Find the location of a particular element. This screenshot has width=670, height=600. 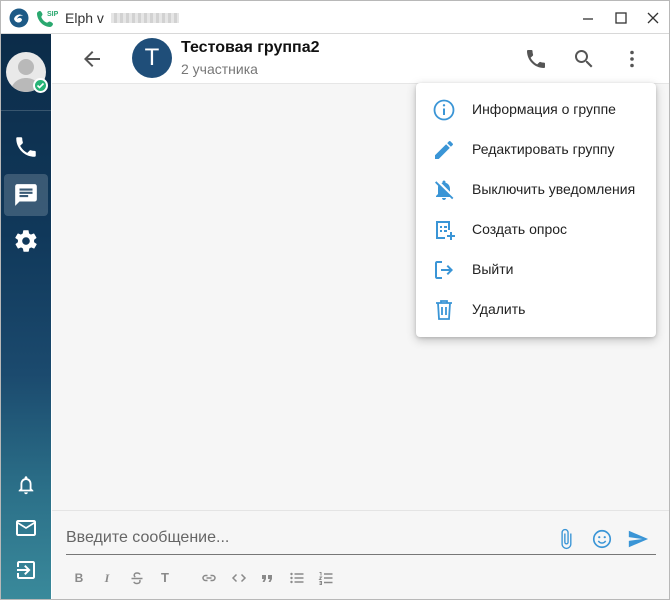

numbered-list-icon is located at coordinates (326, 578).